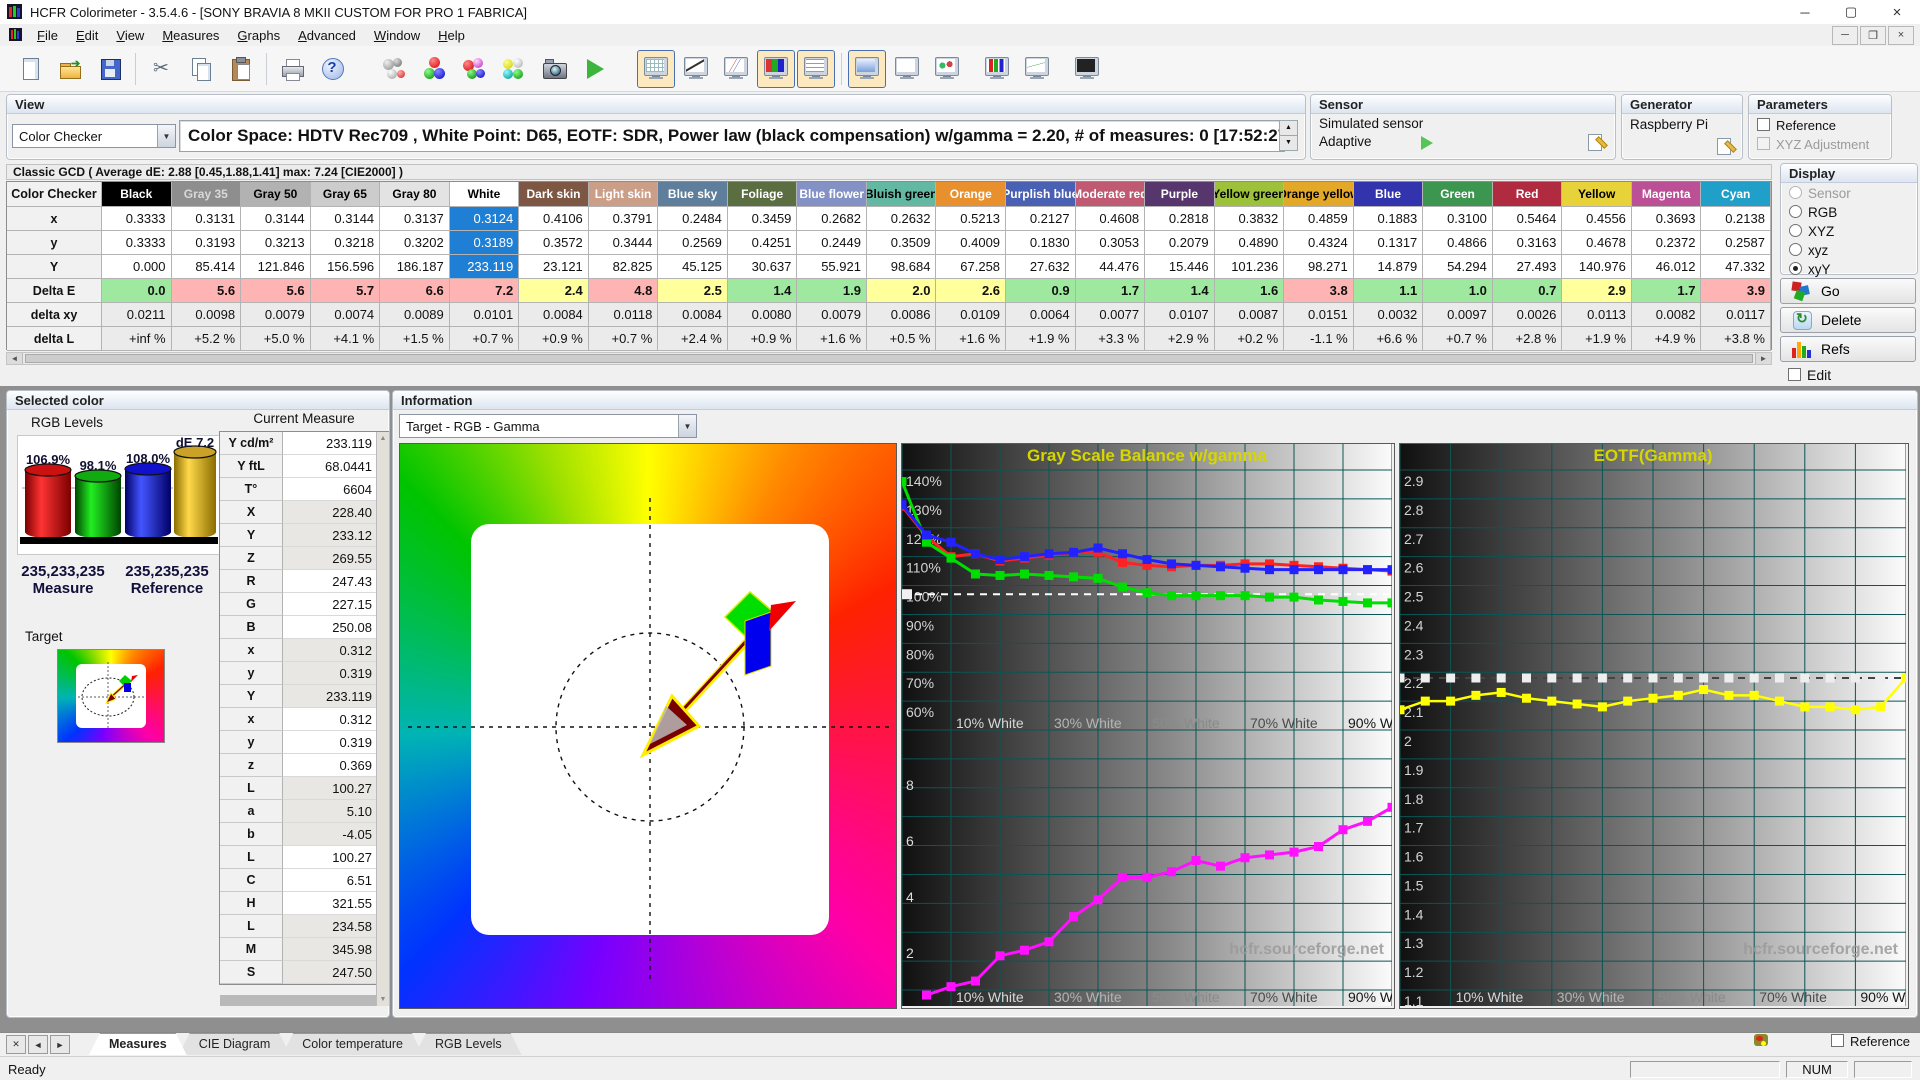  I want to click on measure-grayscale-button, so click(434, 69).